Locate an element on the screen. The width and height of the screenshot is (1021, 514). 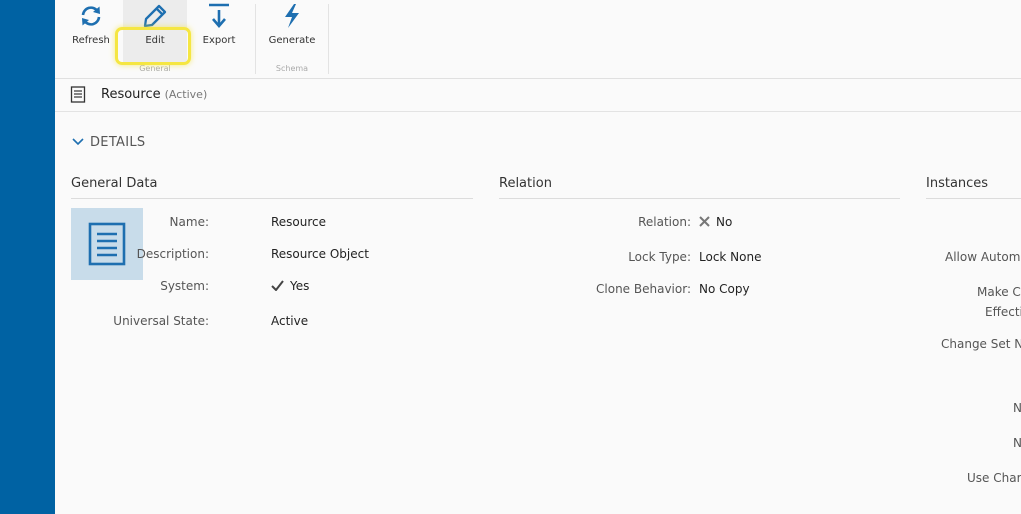
page-title: Resource (Active) is located at coordinates (154, 94).